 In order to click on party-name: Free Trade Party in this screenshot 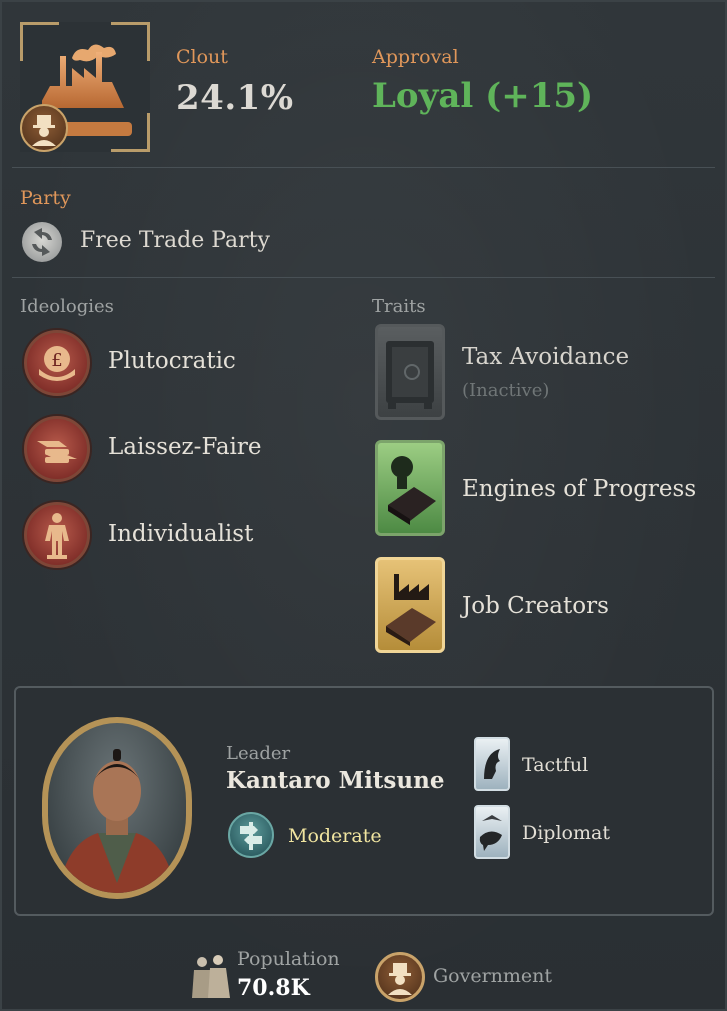, I will do `click(175, 240)`.